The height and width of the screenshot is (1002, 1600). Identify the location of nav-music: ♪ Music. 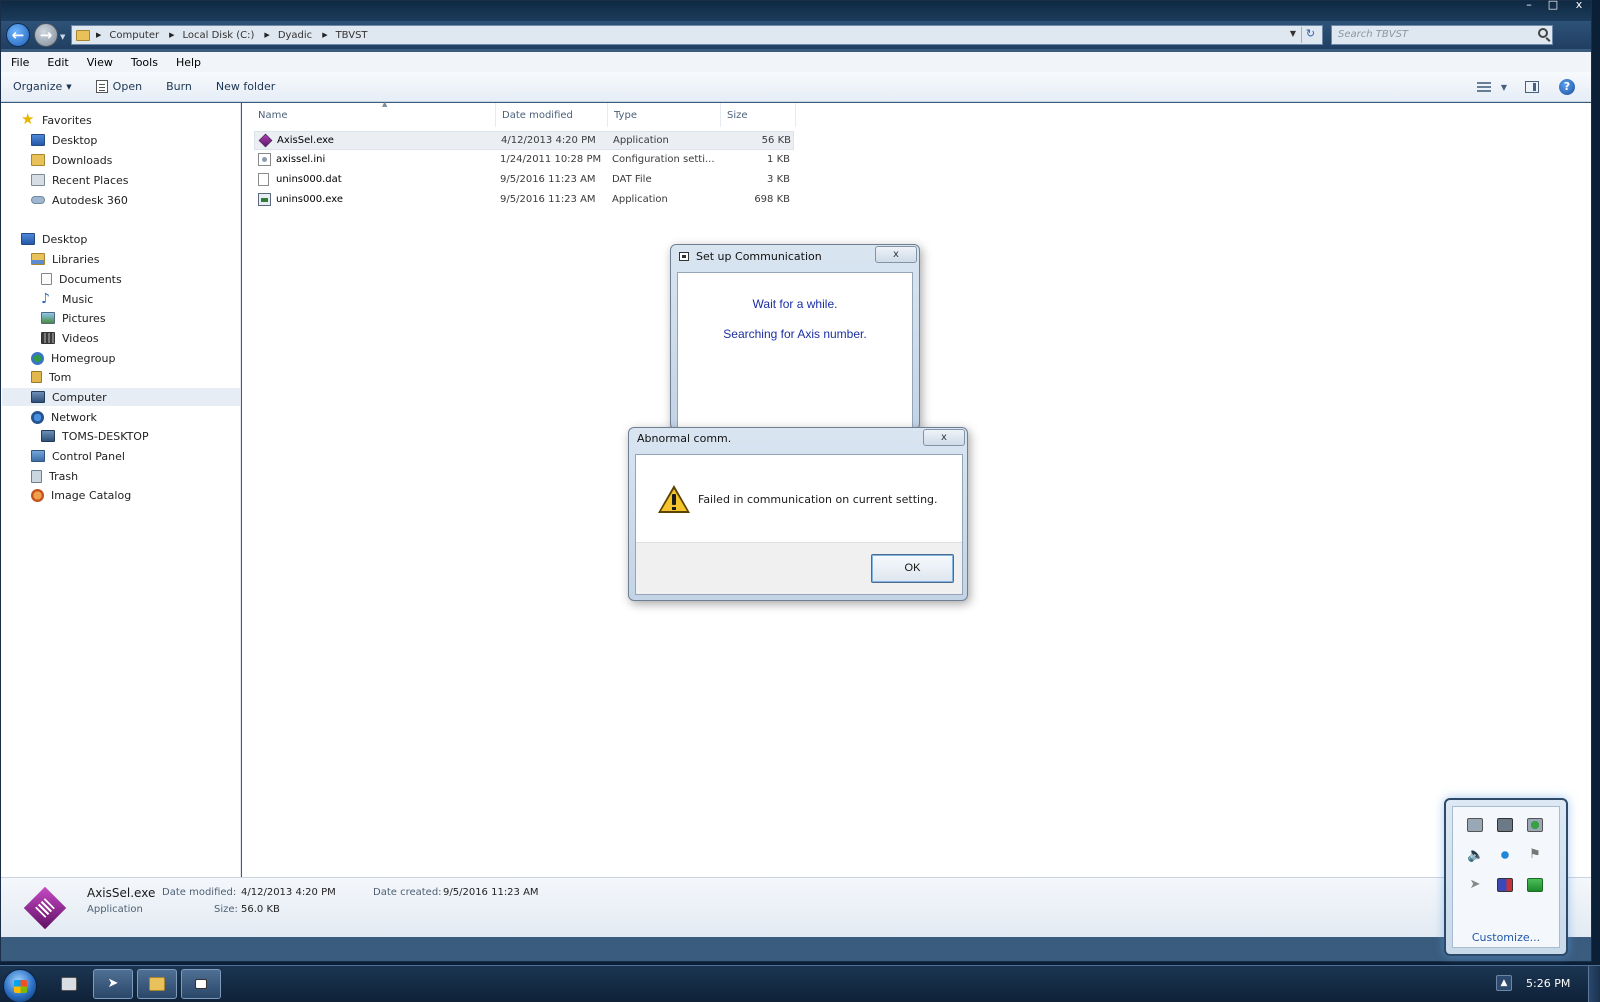
(67, 299).